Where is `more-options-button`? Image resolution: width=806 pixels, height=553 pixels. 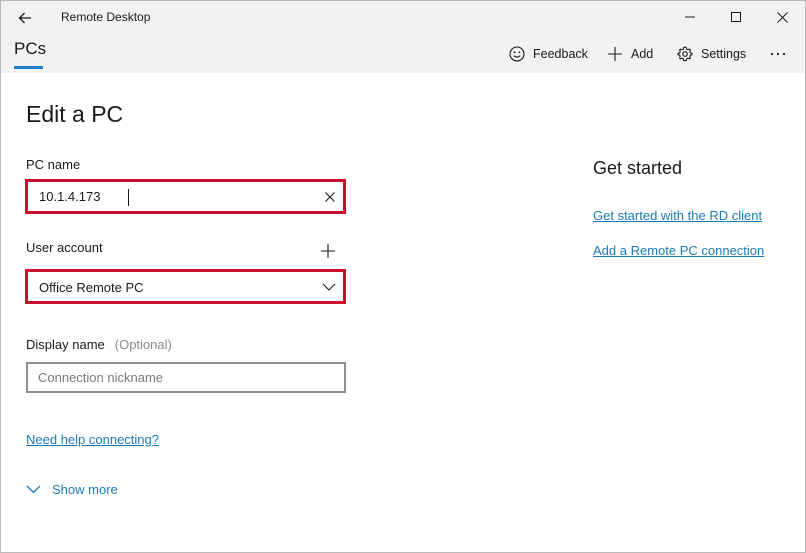
more-options-button is located at coordinates (778, 54).